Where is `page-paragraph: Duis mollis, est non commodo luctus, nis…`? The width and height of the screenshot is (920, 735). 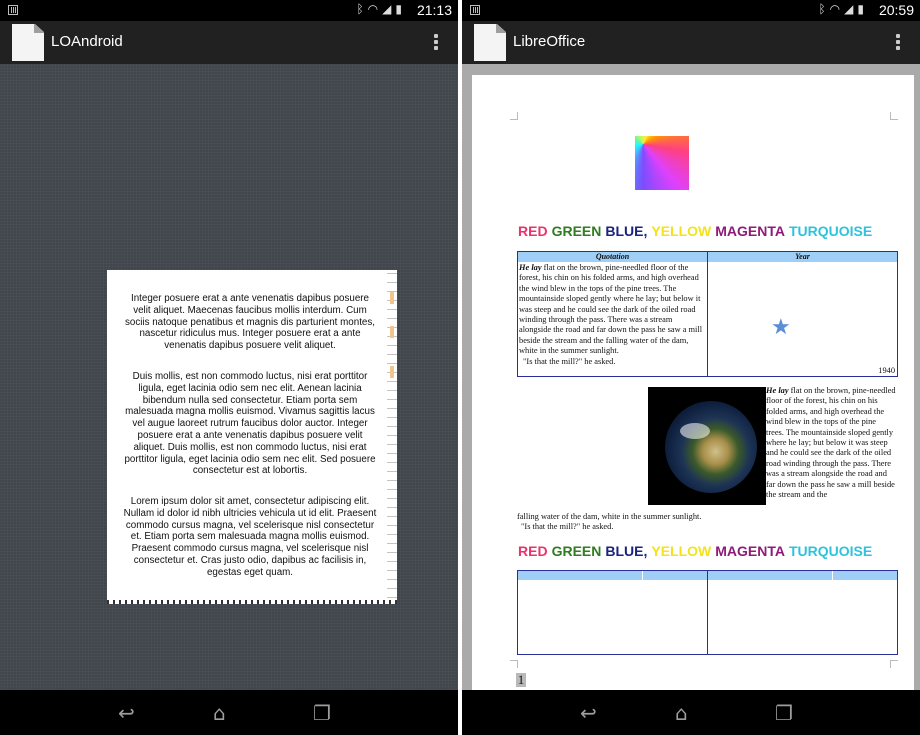 page-paragraph: Duis mollis, est non commodo luctus, nis… is located at coordinates (250, 424).